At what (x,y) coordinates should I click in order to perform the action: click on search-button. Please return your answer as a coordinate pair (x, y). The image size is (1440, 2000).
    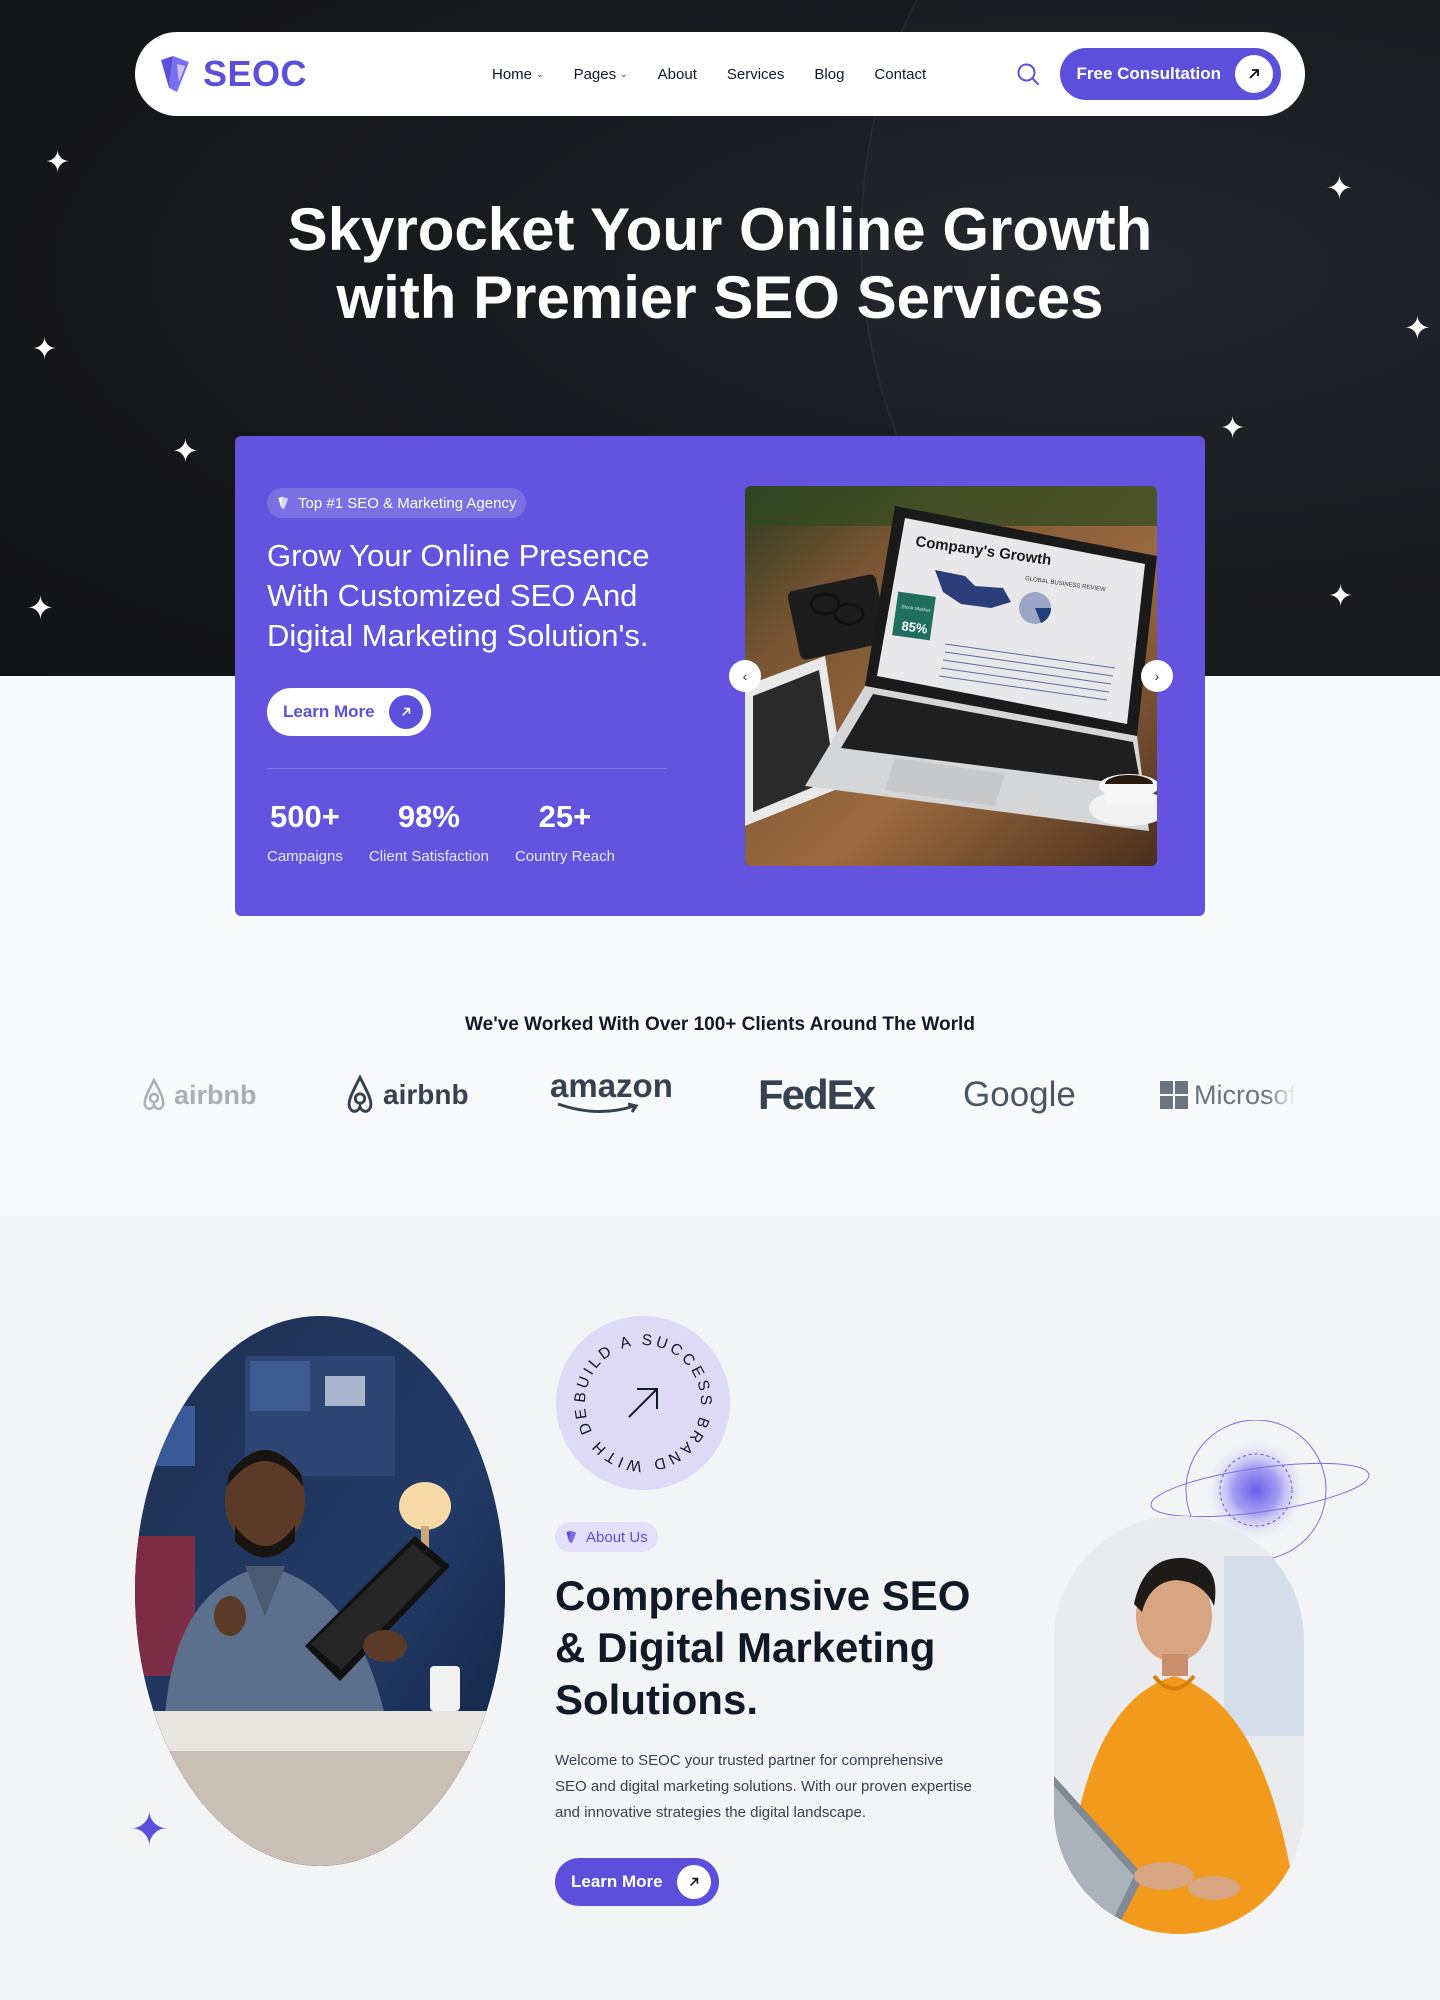
    Looking at the image, I should click on (1028, 74).